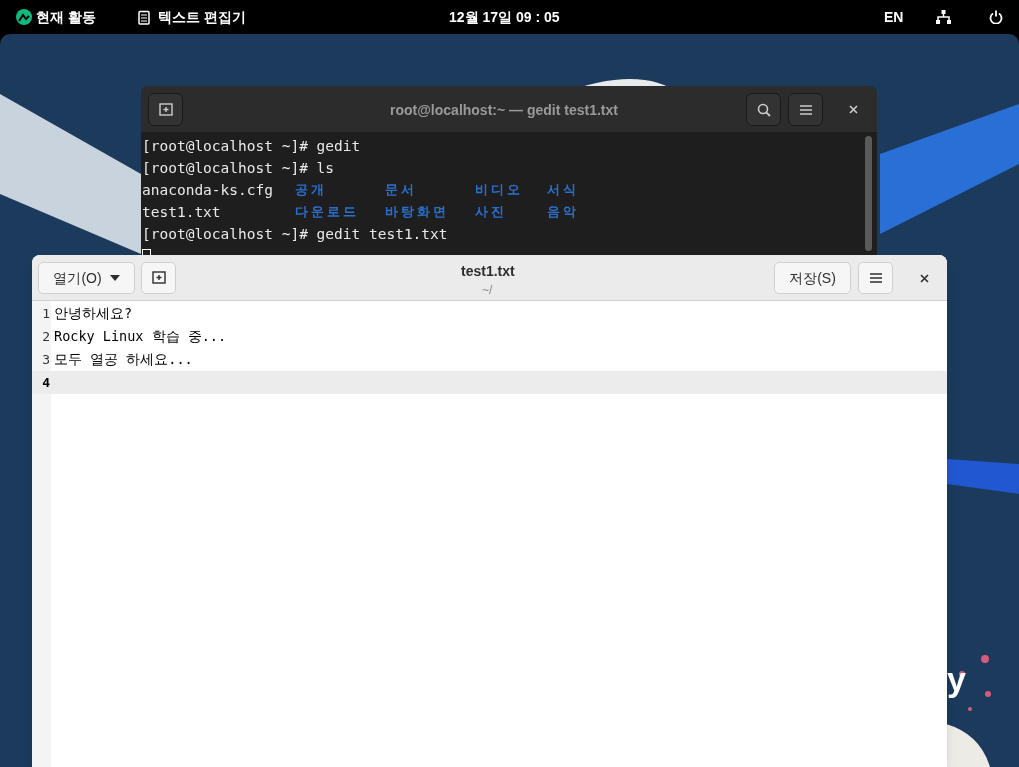 This screenshot has height=767, width=1019. I want to click on directory-name: 다운로드, so click(327, 212).